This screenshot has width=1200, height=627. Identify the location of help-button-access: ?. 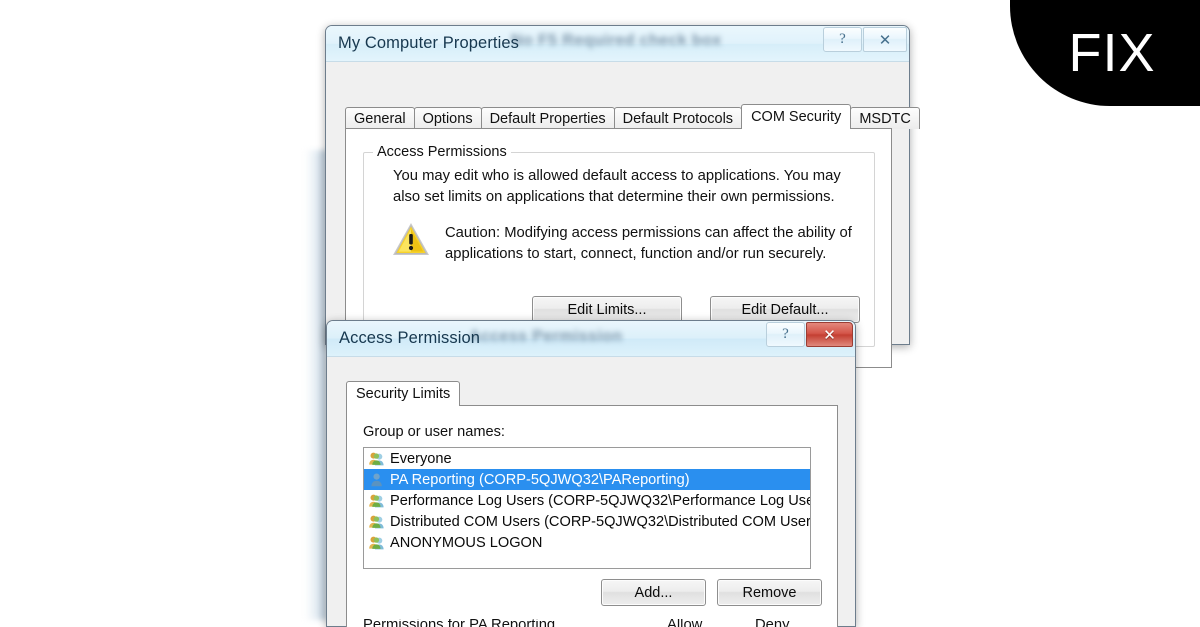
(785, 334).